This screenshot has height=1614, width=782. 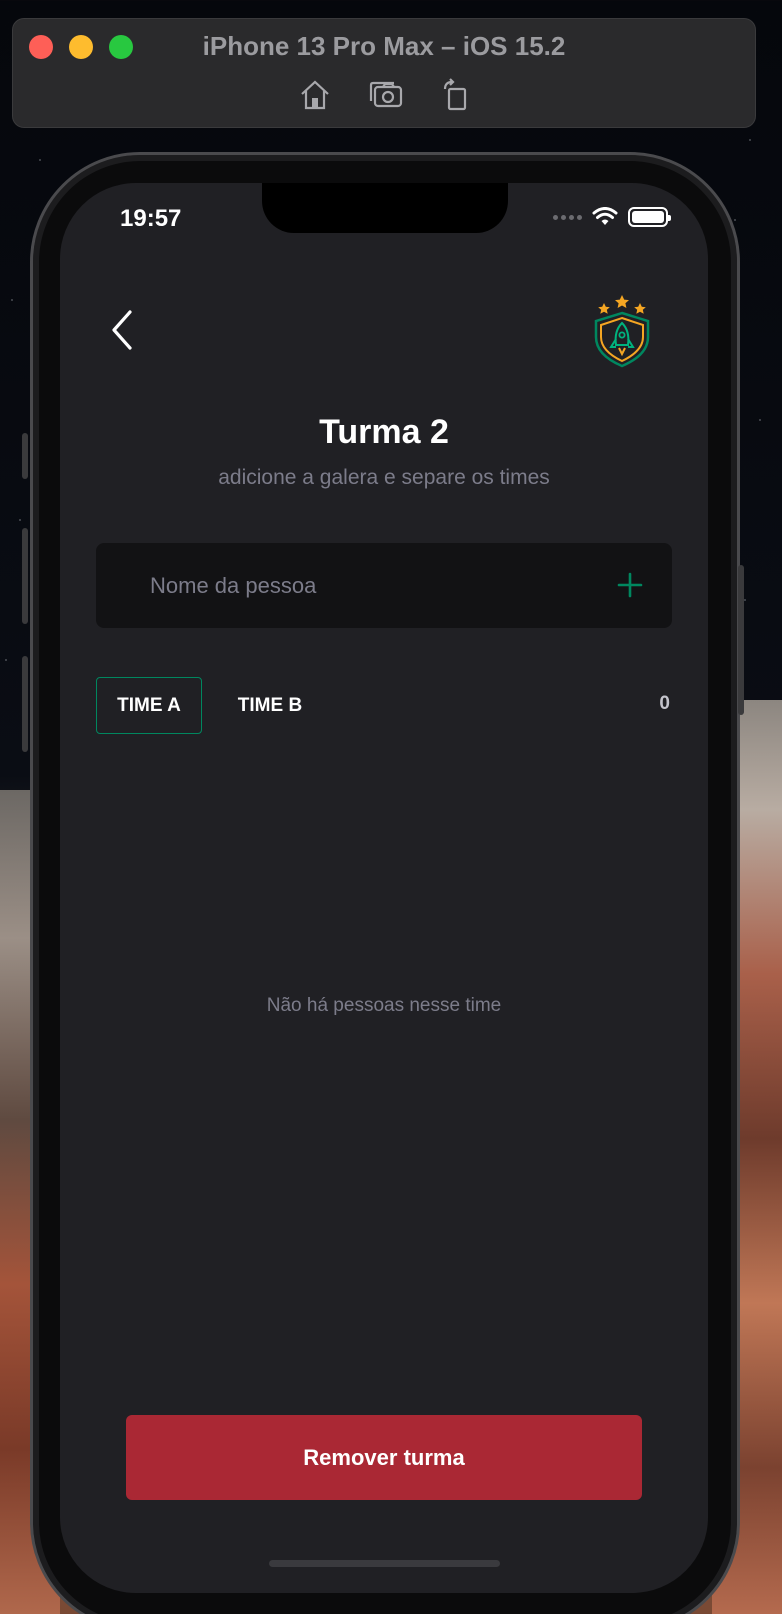 I want to click on person-input-container, so click(x=384, y=585).